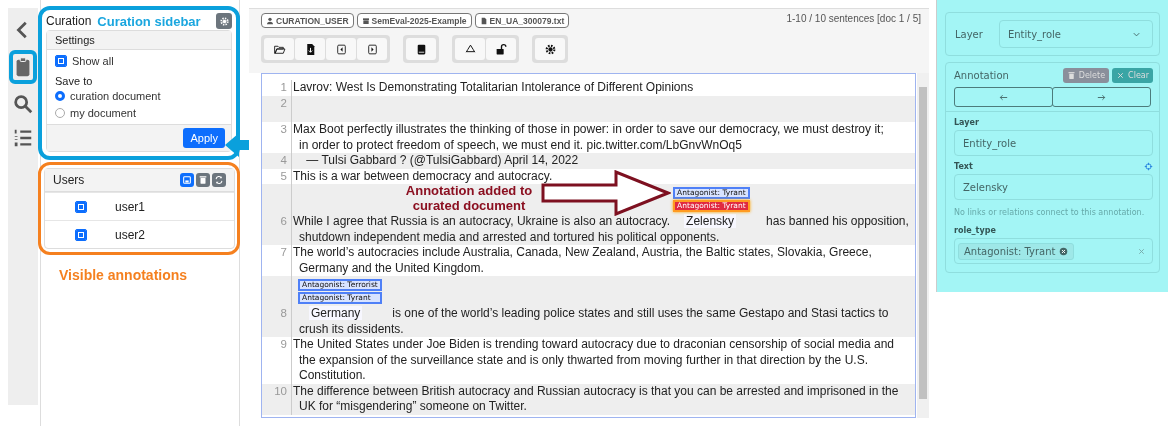 The height and width of the screenshot is (426, 1174). What do you see at coordinates (982, 75) in the screenshot?
I see `card-title: Annotation` at bounding box center [982, 75].